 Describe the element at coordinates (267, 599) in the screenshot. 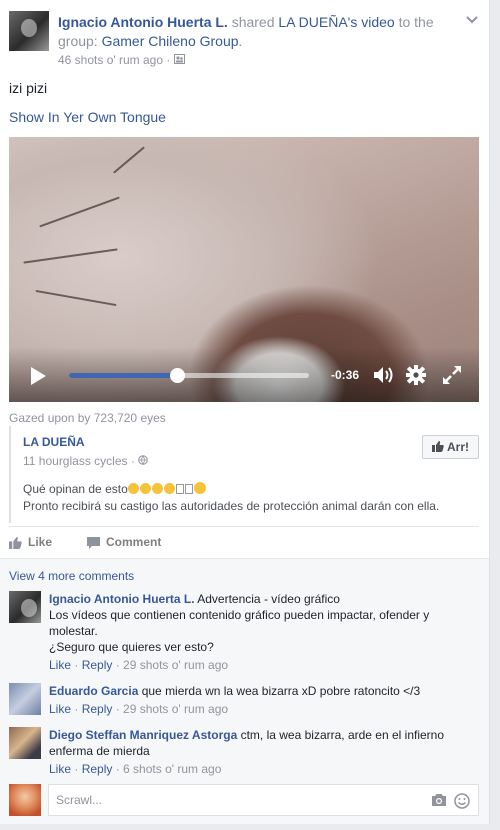

I see `comment-text: Advertencia - vídeo gráfico` at that location.